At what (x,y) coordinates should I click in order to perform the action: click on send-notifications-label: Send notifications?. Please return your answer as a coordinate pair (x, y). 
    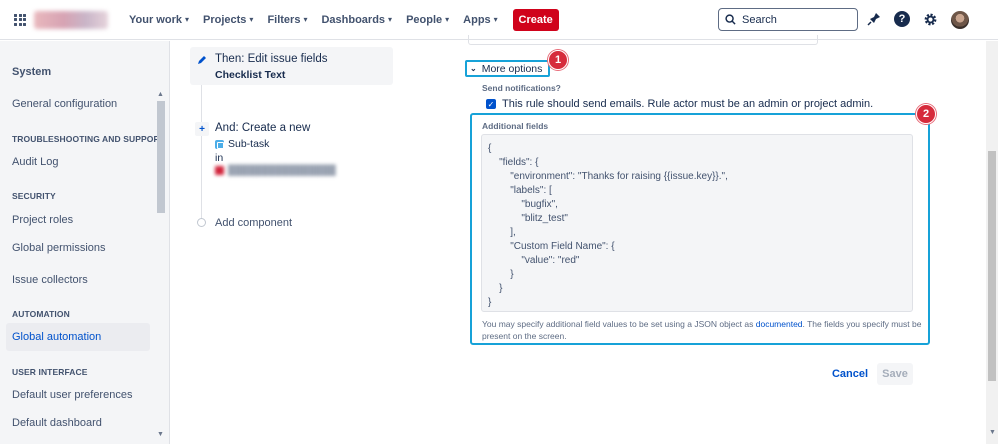
    Looking at the image, I should click on (521, 88).